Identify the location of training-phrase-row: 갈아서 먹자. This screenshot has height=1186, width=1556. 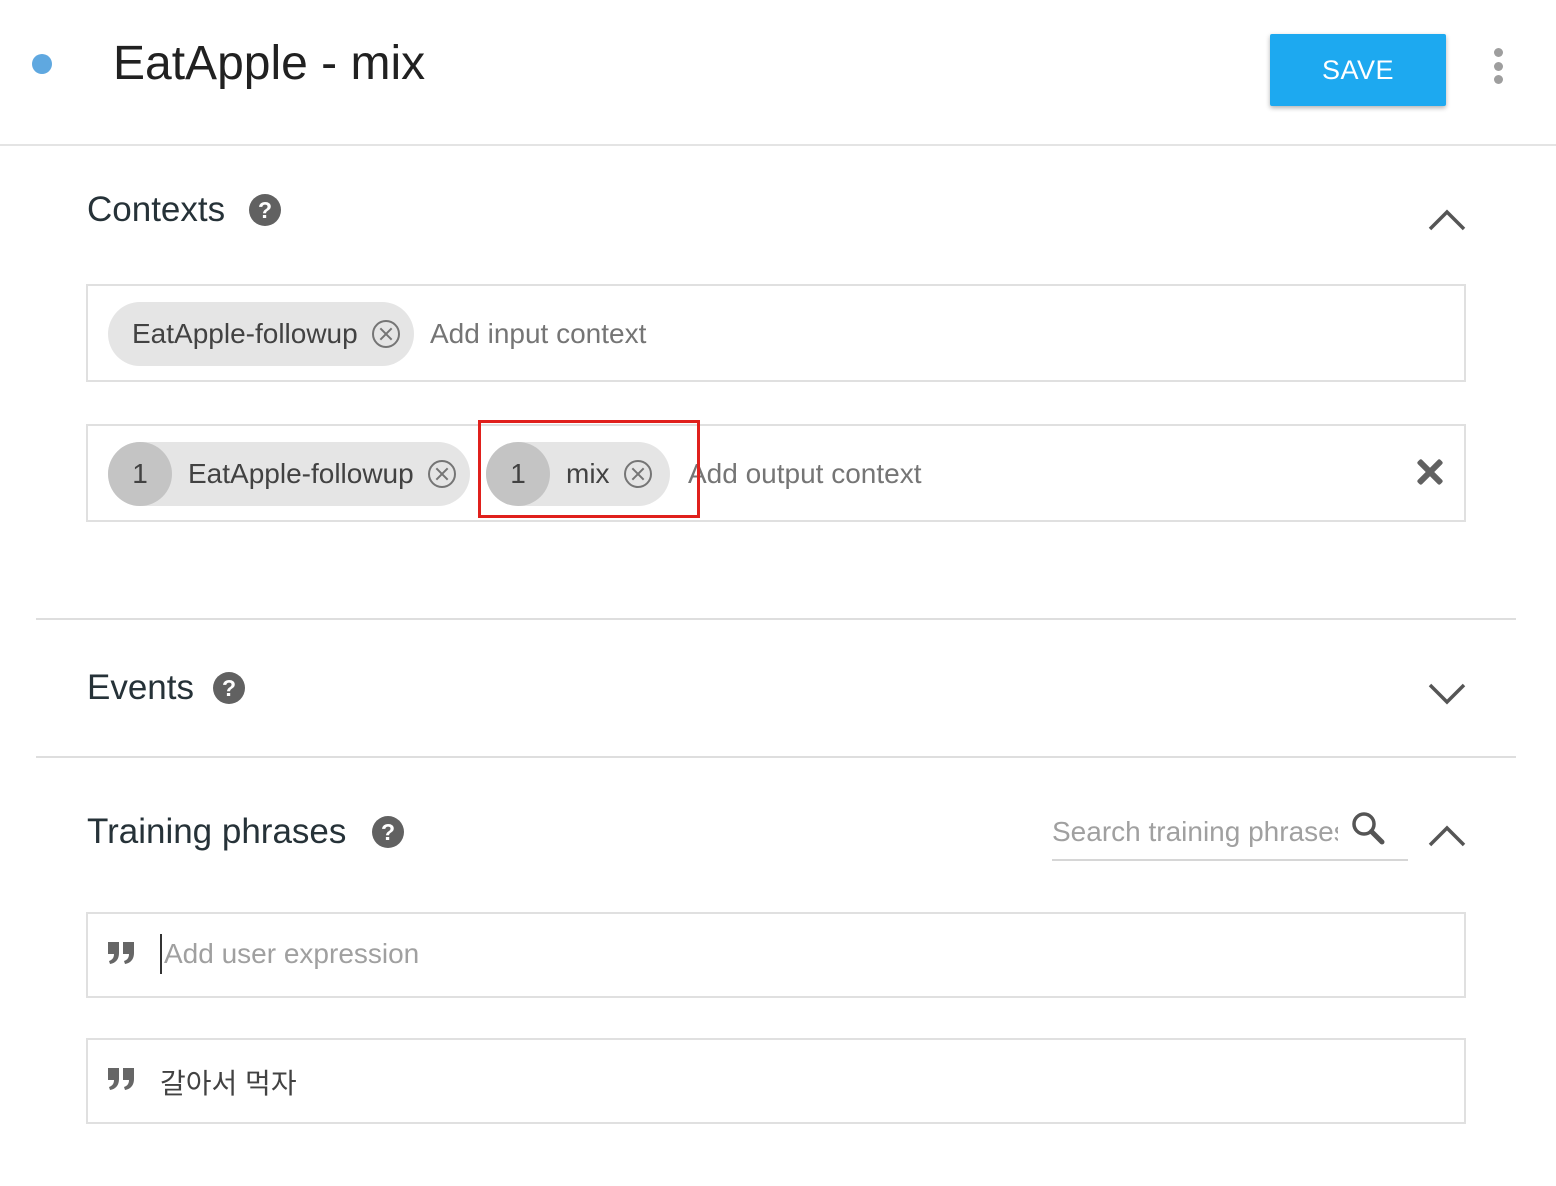
(776, 1081).